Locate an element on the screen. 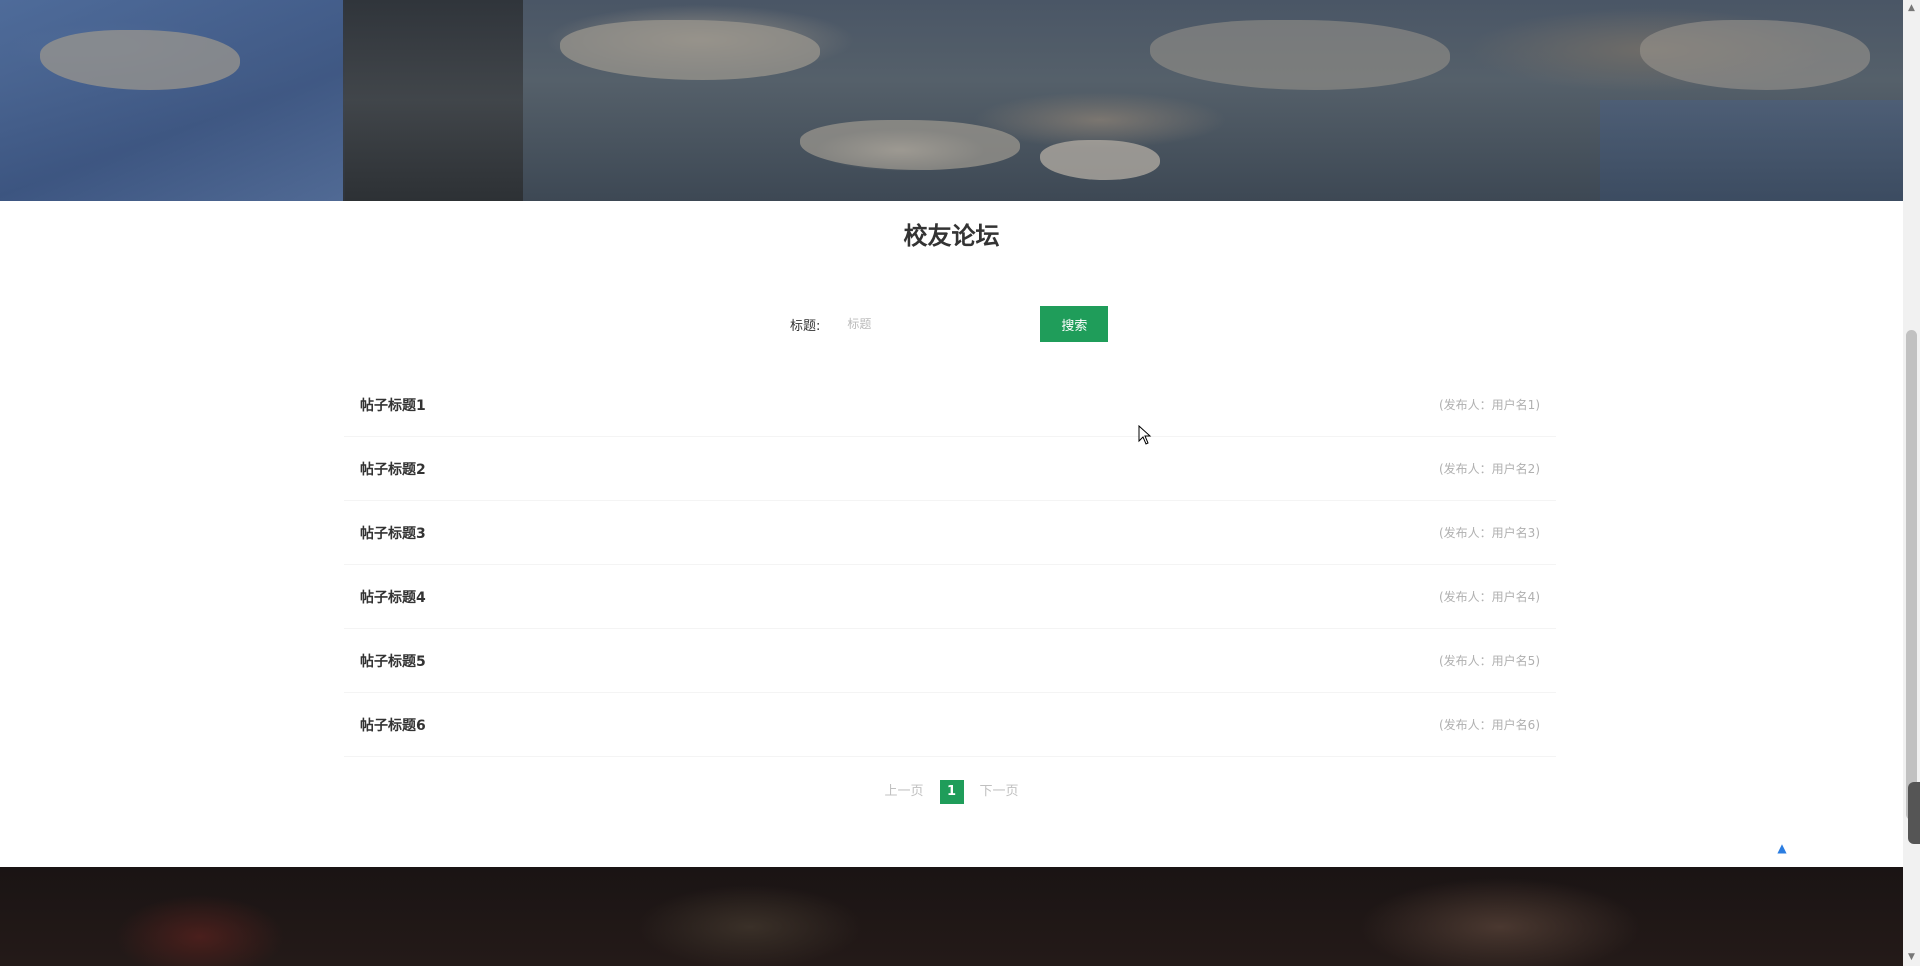 This screenshot has width=1920, height=966. pagination: 上一页 1 下一页 is located at coordinates (951, 792).